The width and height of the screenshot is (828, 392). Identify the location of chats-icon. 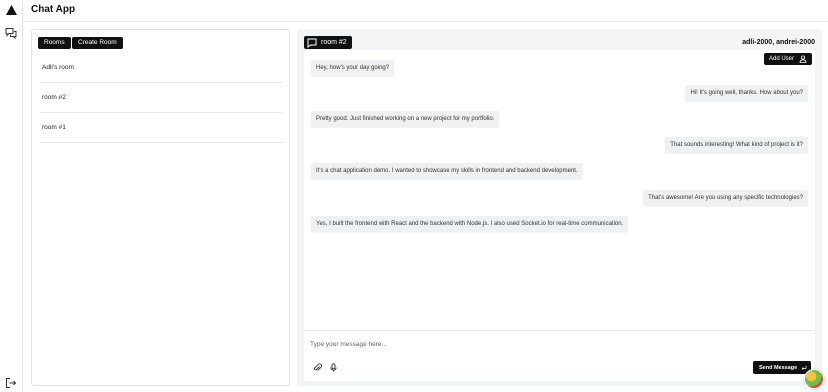
(11, 33).